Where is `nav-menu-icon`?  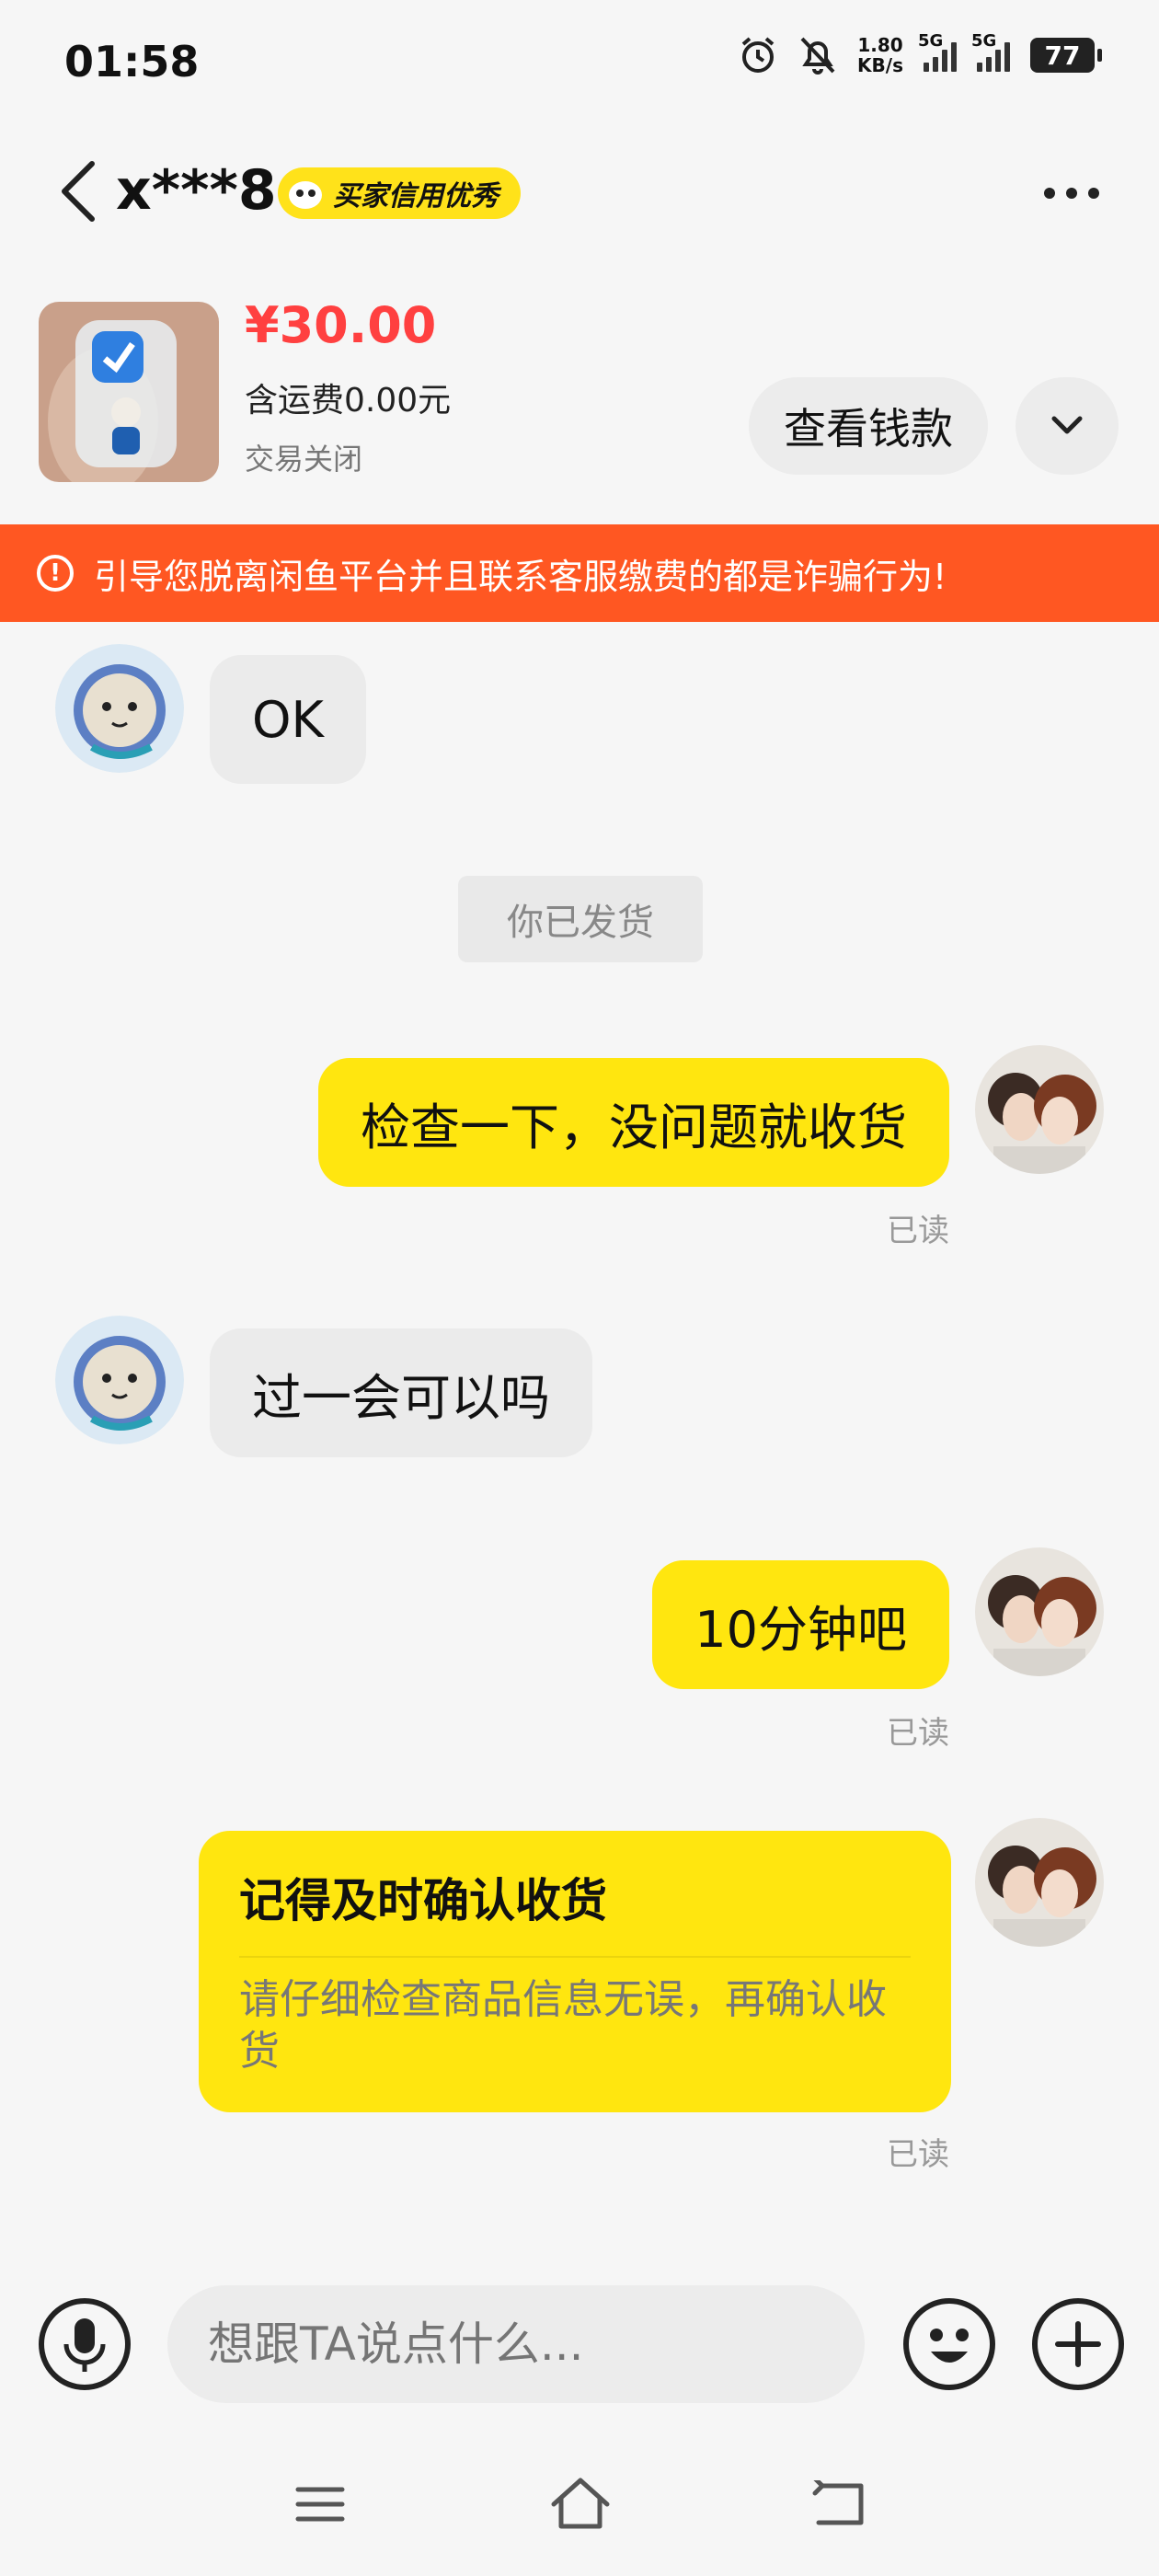
nav-menu-icon is located at coordinates (320, 2504).